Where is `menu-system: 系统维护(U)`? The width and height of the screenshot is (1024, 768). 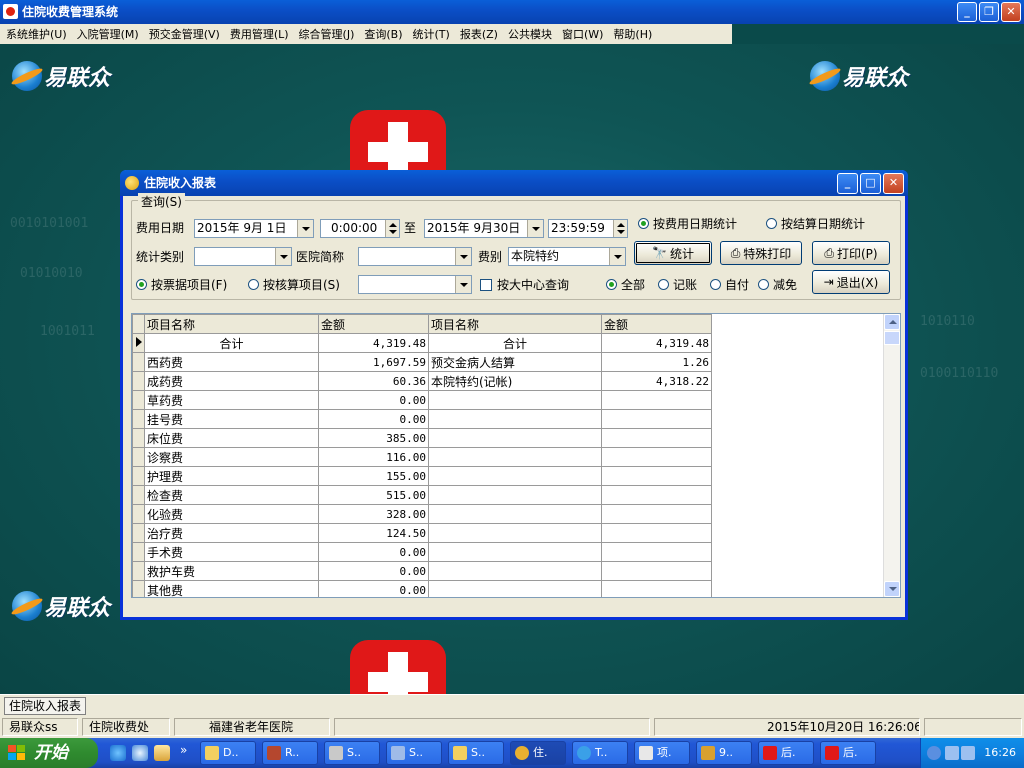 menu-system: 系统维护(U) is located at coordinates (35, 34).